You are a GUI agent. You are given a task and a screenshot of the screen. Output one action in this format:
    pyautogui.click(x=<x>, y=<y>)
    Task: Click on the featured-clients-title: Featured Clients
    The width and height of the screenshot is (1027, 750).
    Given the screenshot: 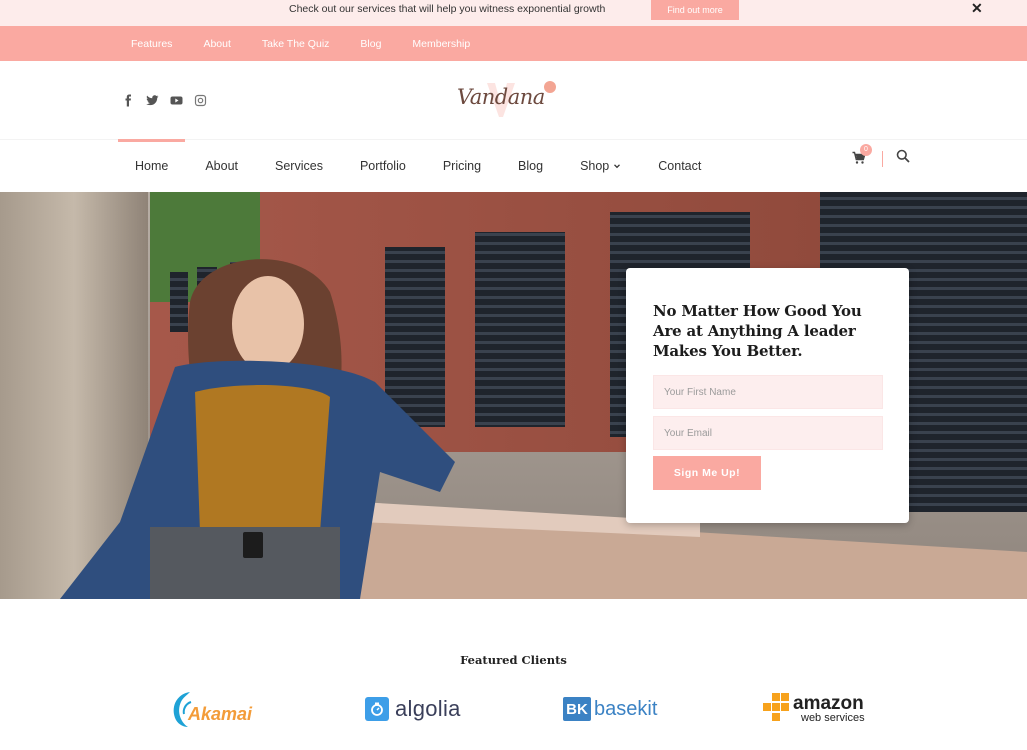 What is the action you would take?
    pyautogui.click(x=513, y=660)
    